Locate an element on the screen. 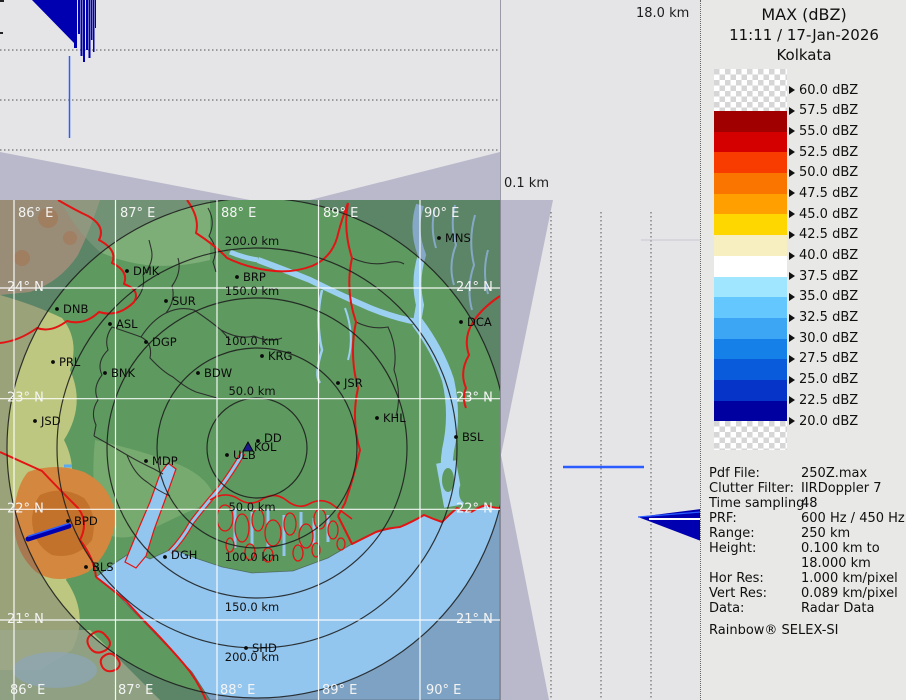  tick-label: 57.5 dBZ is located at coordinates (829, 111).